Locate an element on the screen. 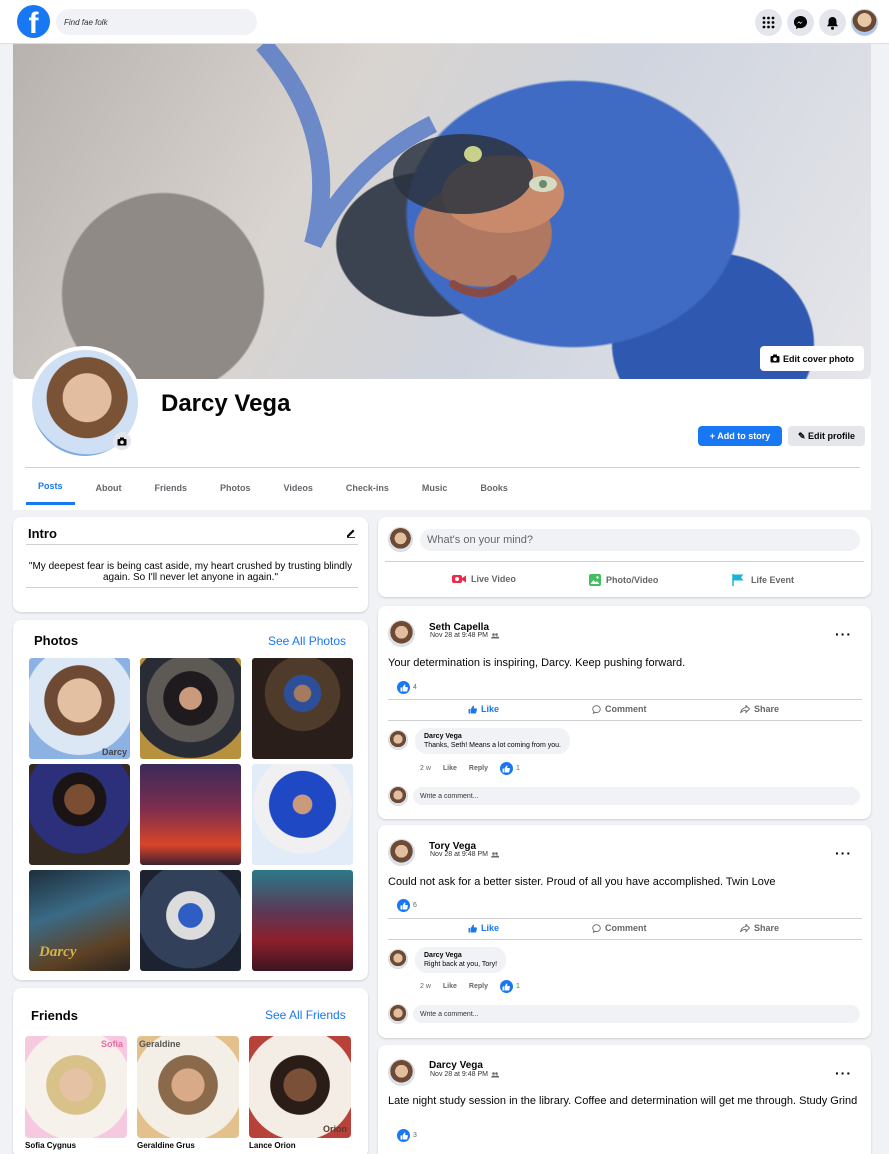 The width and height of the screenshot is (889, 1154). add-to-story-label: Add to story is located at coordinates (744, 436).